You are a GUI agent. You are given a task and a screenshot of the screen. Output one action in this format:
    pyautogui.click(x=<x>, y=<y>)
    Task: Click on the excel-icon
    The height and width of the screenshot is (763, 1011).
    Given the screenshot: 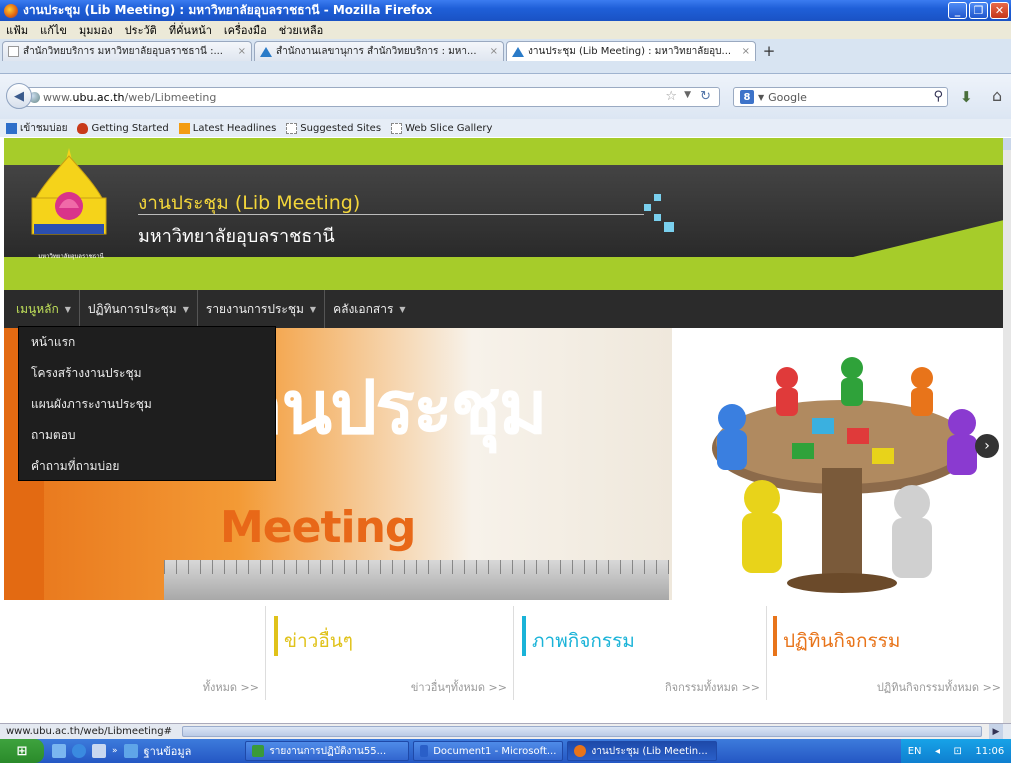 What is the action you would take?
    pyautogui.click(x=258, y=751)
    